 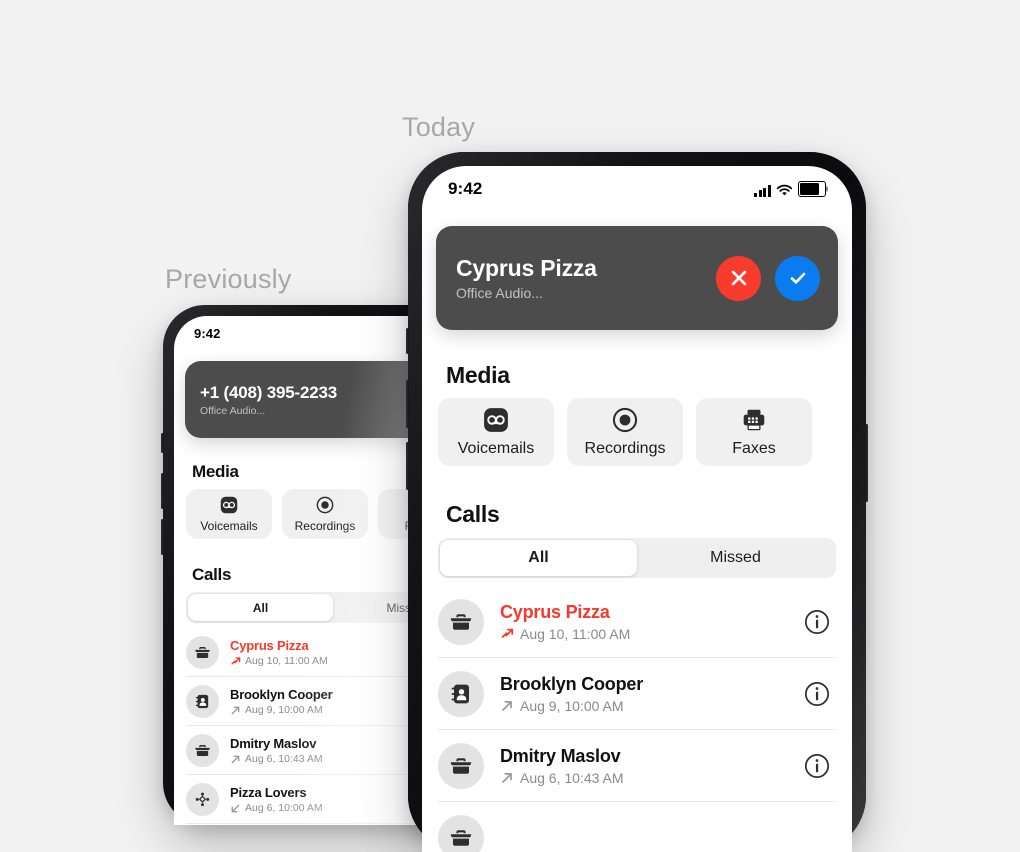 I want to click on caption-previously: Previously, so click(x=228, y=279).